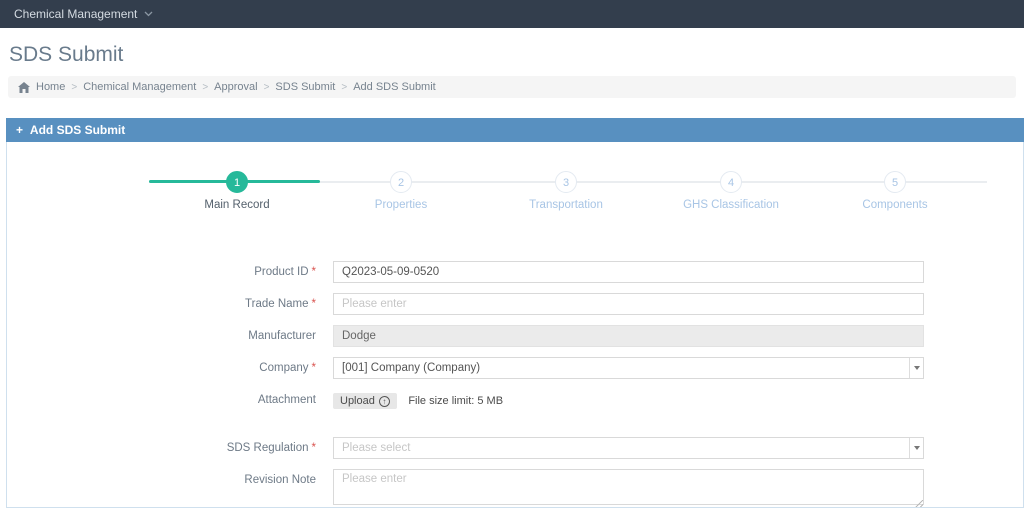 The image size is (1024, 508). I want to click on revision-note-label: Revision Note, so click(280, 480).